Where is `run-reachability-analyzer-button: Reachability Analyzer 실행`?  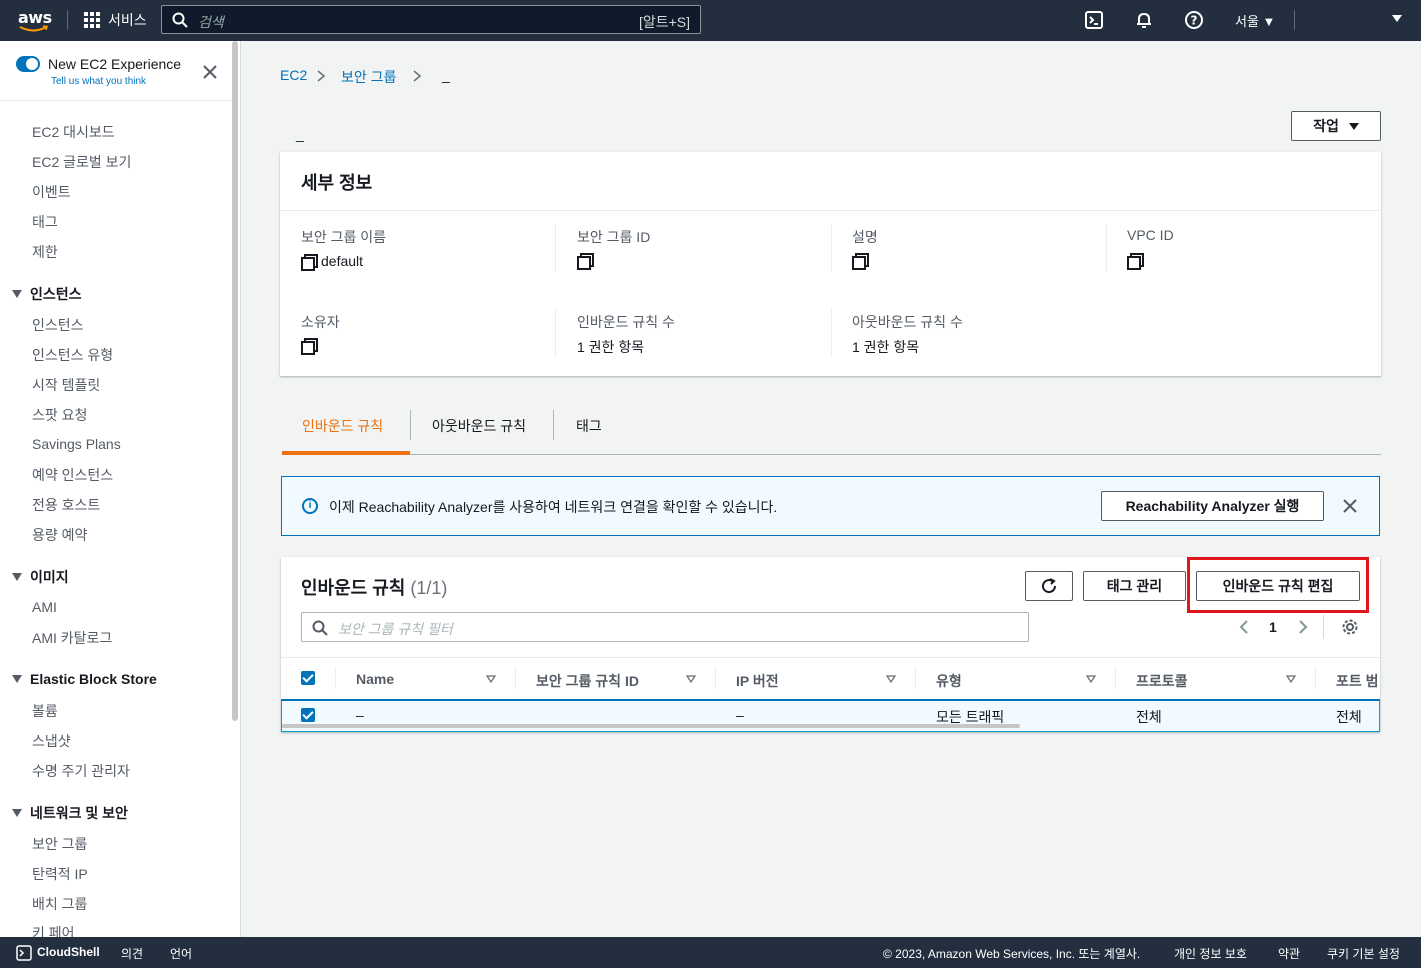 run-reachability-analyzer-button: Reachability Analyzer 실행 is located at coordinates (1212, 506).